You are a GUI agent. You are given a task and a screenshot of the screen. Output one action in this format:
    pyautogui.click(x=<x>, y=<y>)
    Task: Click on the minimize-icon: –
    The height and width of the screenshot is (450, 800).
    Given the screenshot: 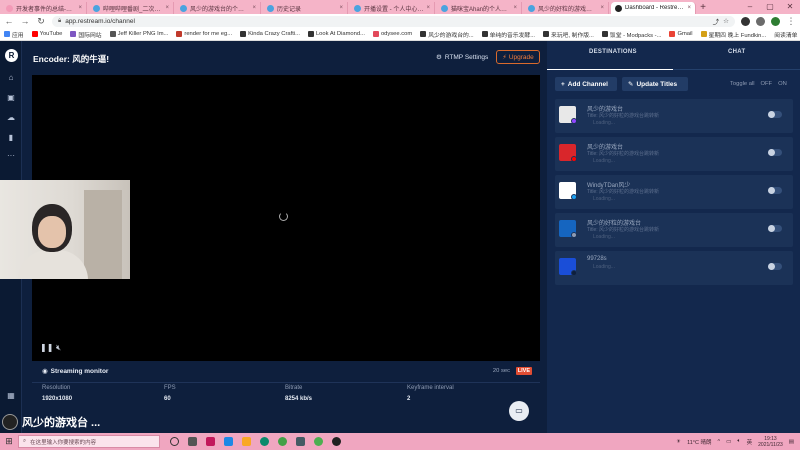 What is the action you would take?
    pyautogui.click(x=750, y=7)
    